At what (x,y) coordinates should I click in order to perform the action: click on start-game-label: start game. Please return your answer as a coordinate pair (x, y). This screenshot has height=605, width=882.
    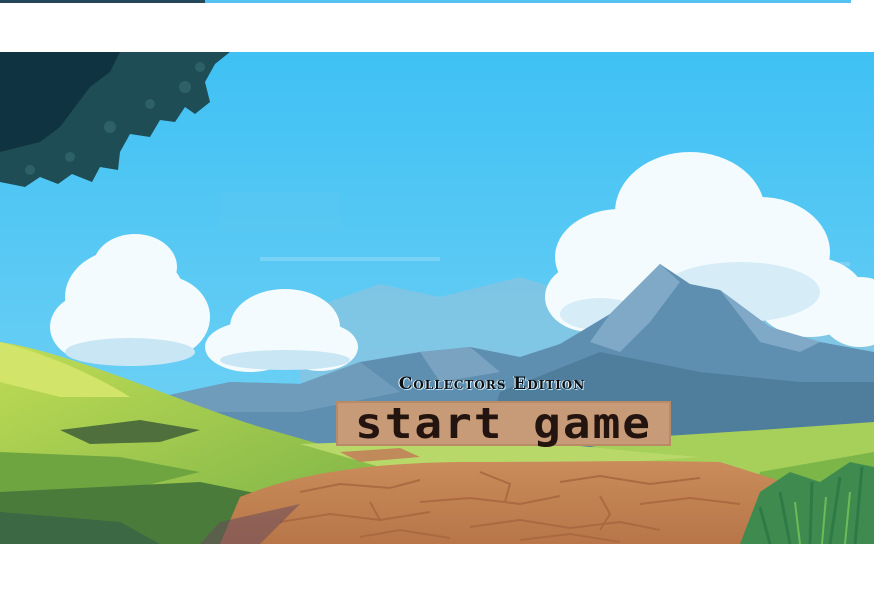
    Looking at the image, I should click on (503, 423).